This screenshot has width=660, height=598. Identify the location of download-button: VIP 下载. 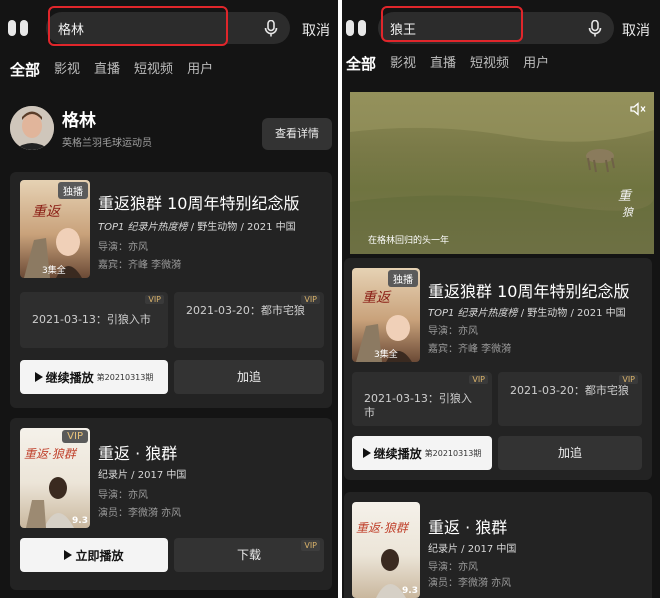
(249, 555).